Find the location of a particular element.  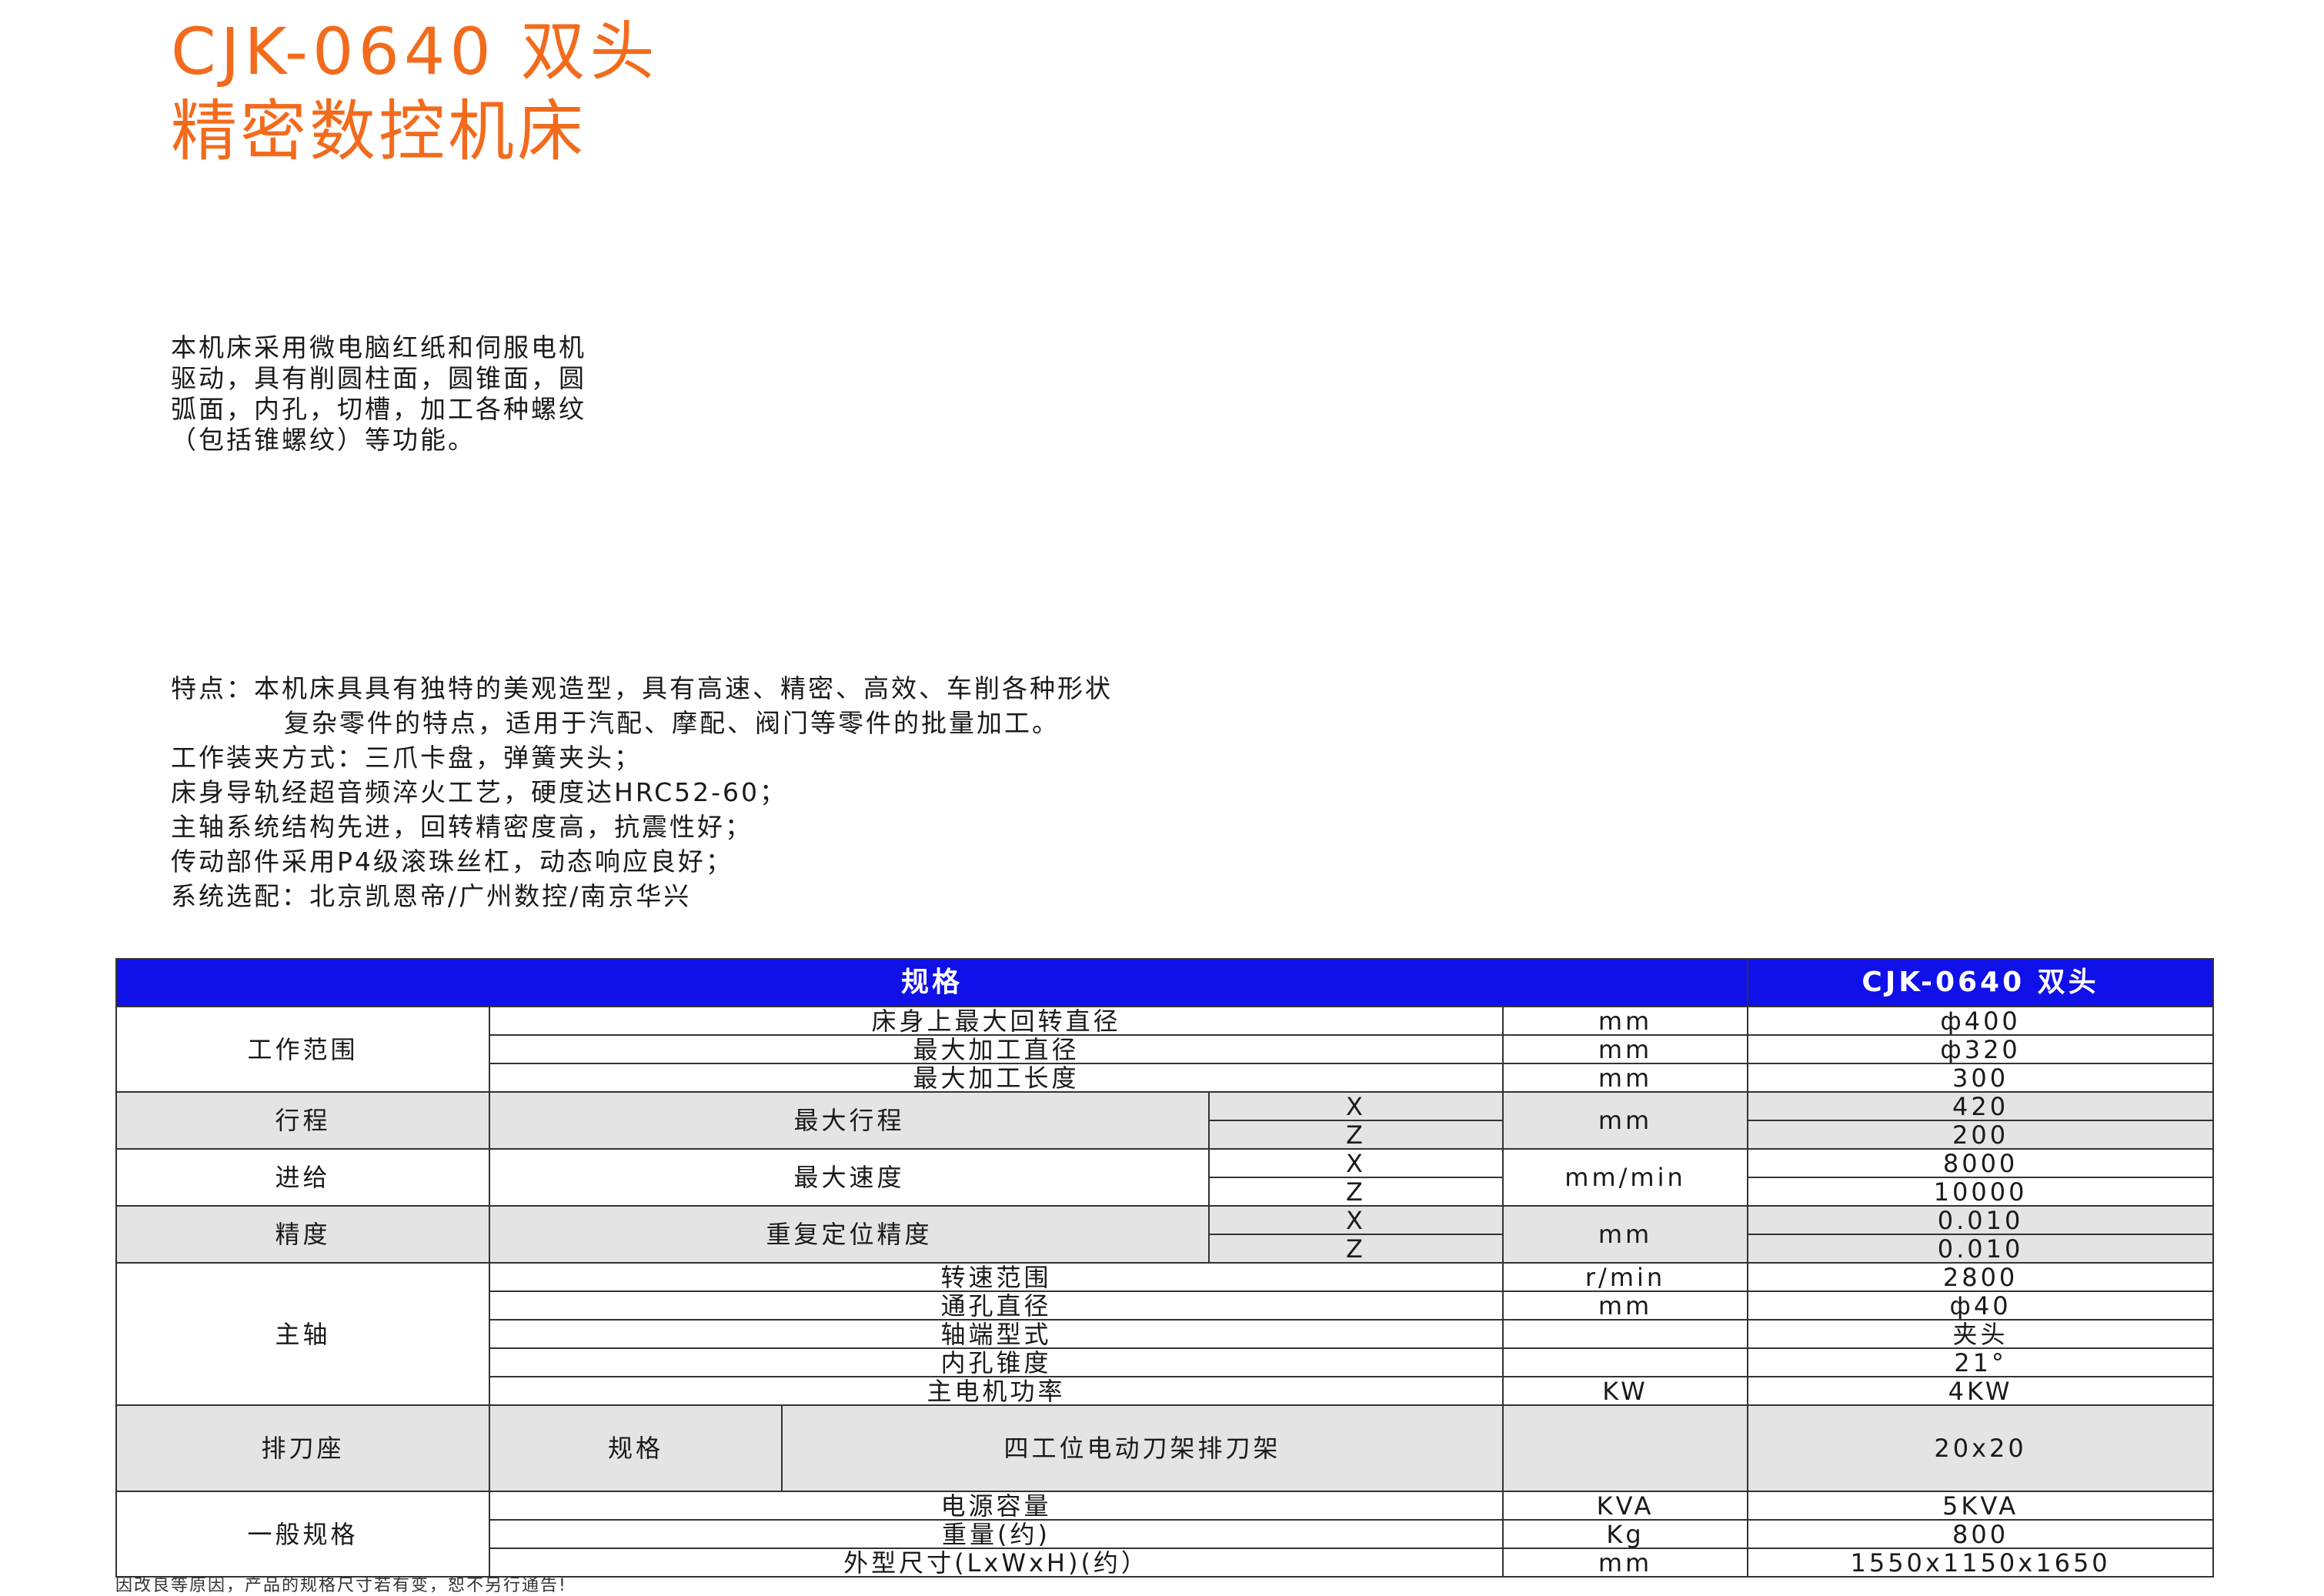

feature-line: 传动部件采用P4级滚珠丝杠，动态响应良好； is located at coordinates (452, 861).